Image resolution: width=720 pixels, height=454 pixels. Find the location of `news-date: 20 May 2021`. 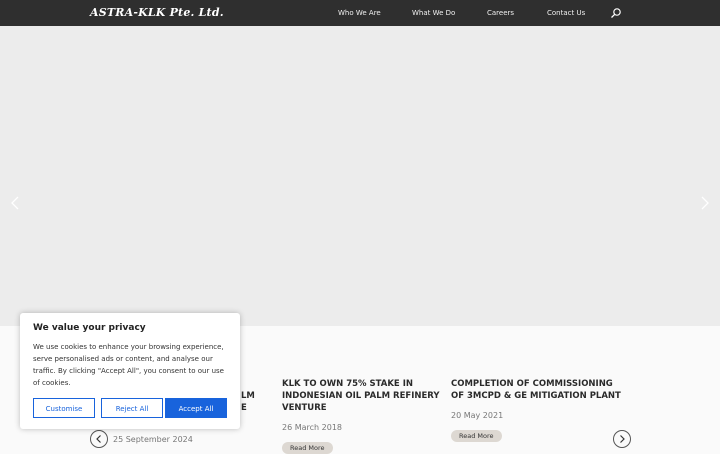

news-date: 20 May 2021 is located at coordinates (477, 415).